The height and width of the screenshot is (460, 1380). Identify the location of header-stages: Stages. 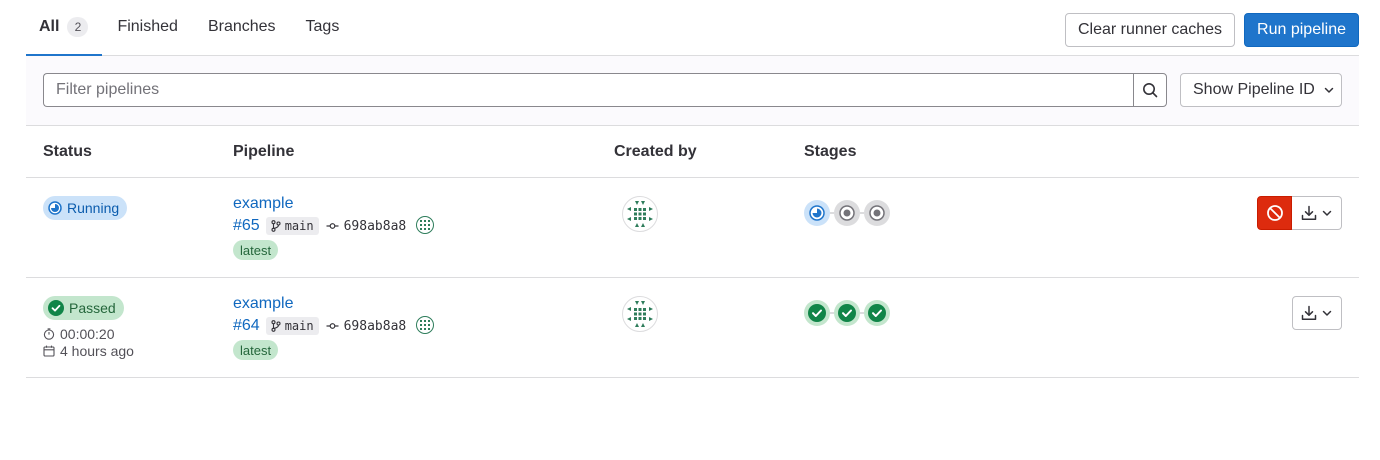
(830, 151).